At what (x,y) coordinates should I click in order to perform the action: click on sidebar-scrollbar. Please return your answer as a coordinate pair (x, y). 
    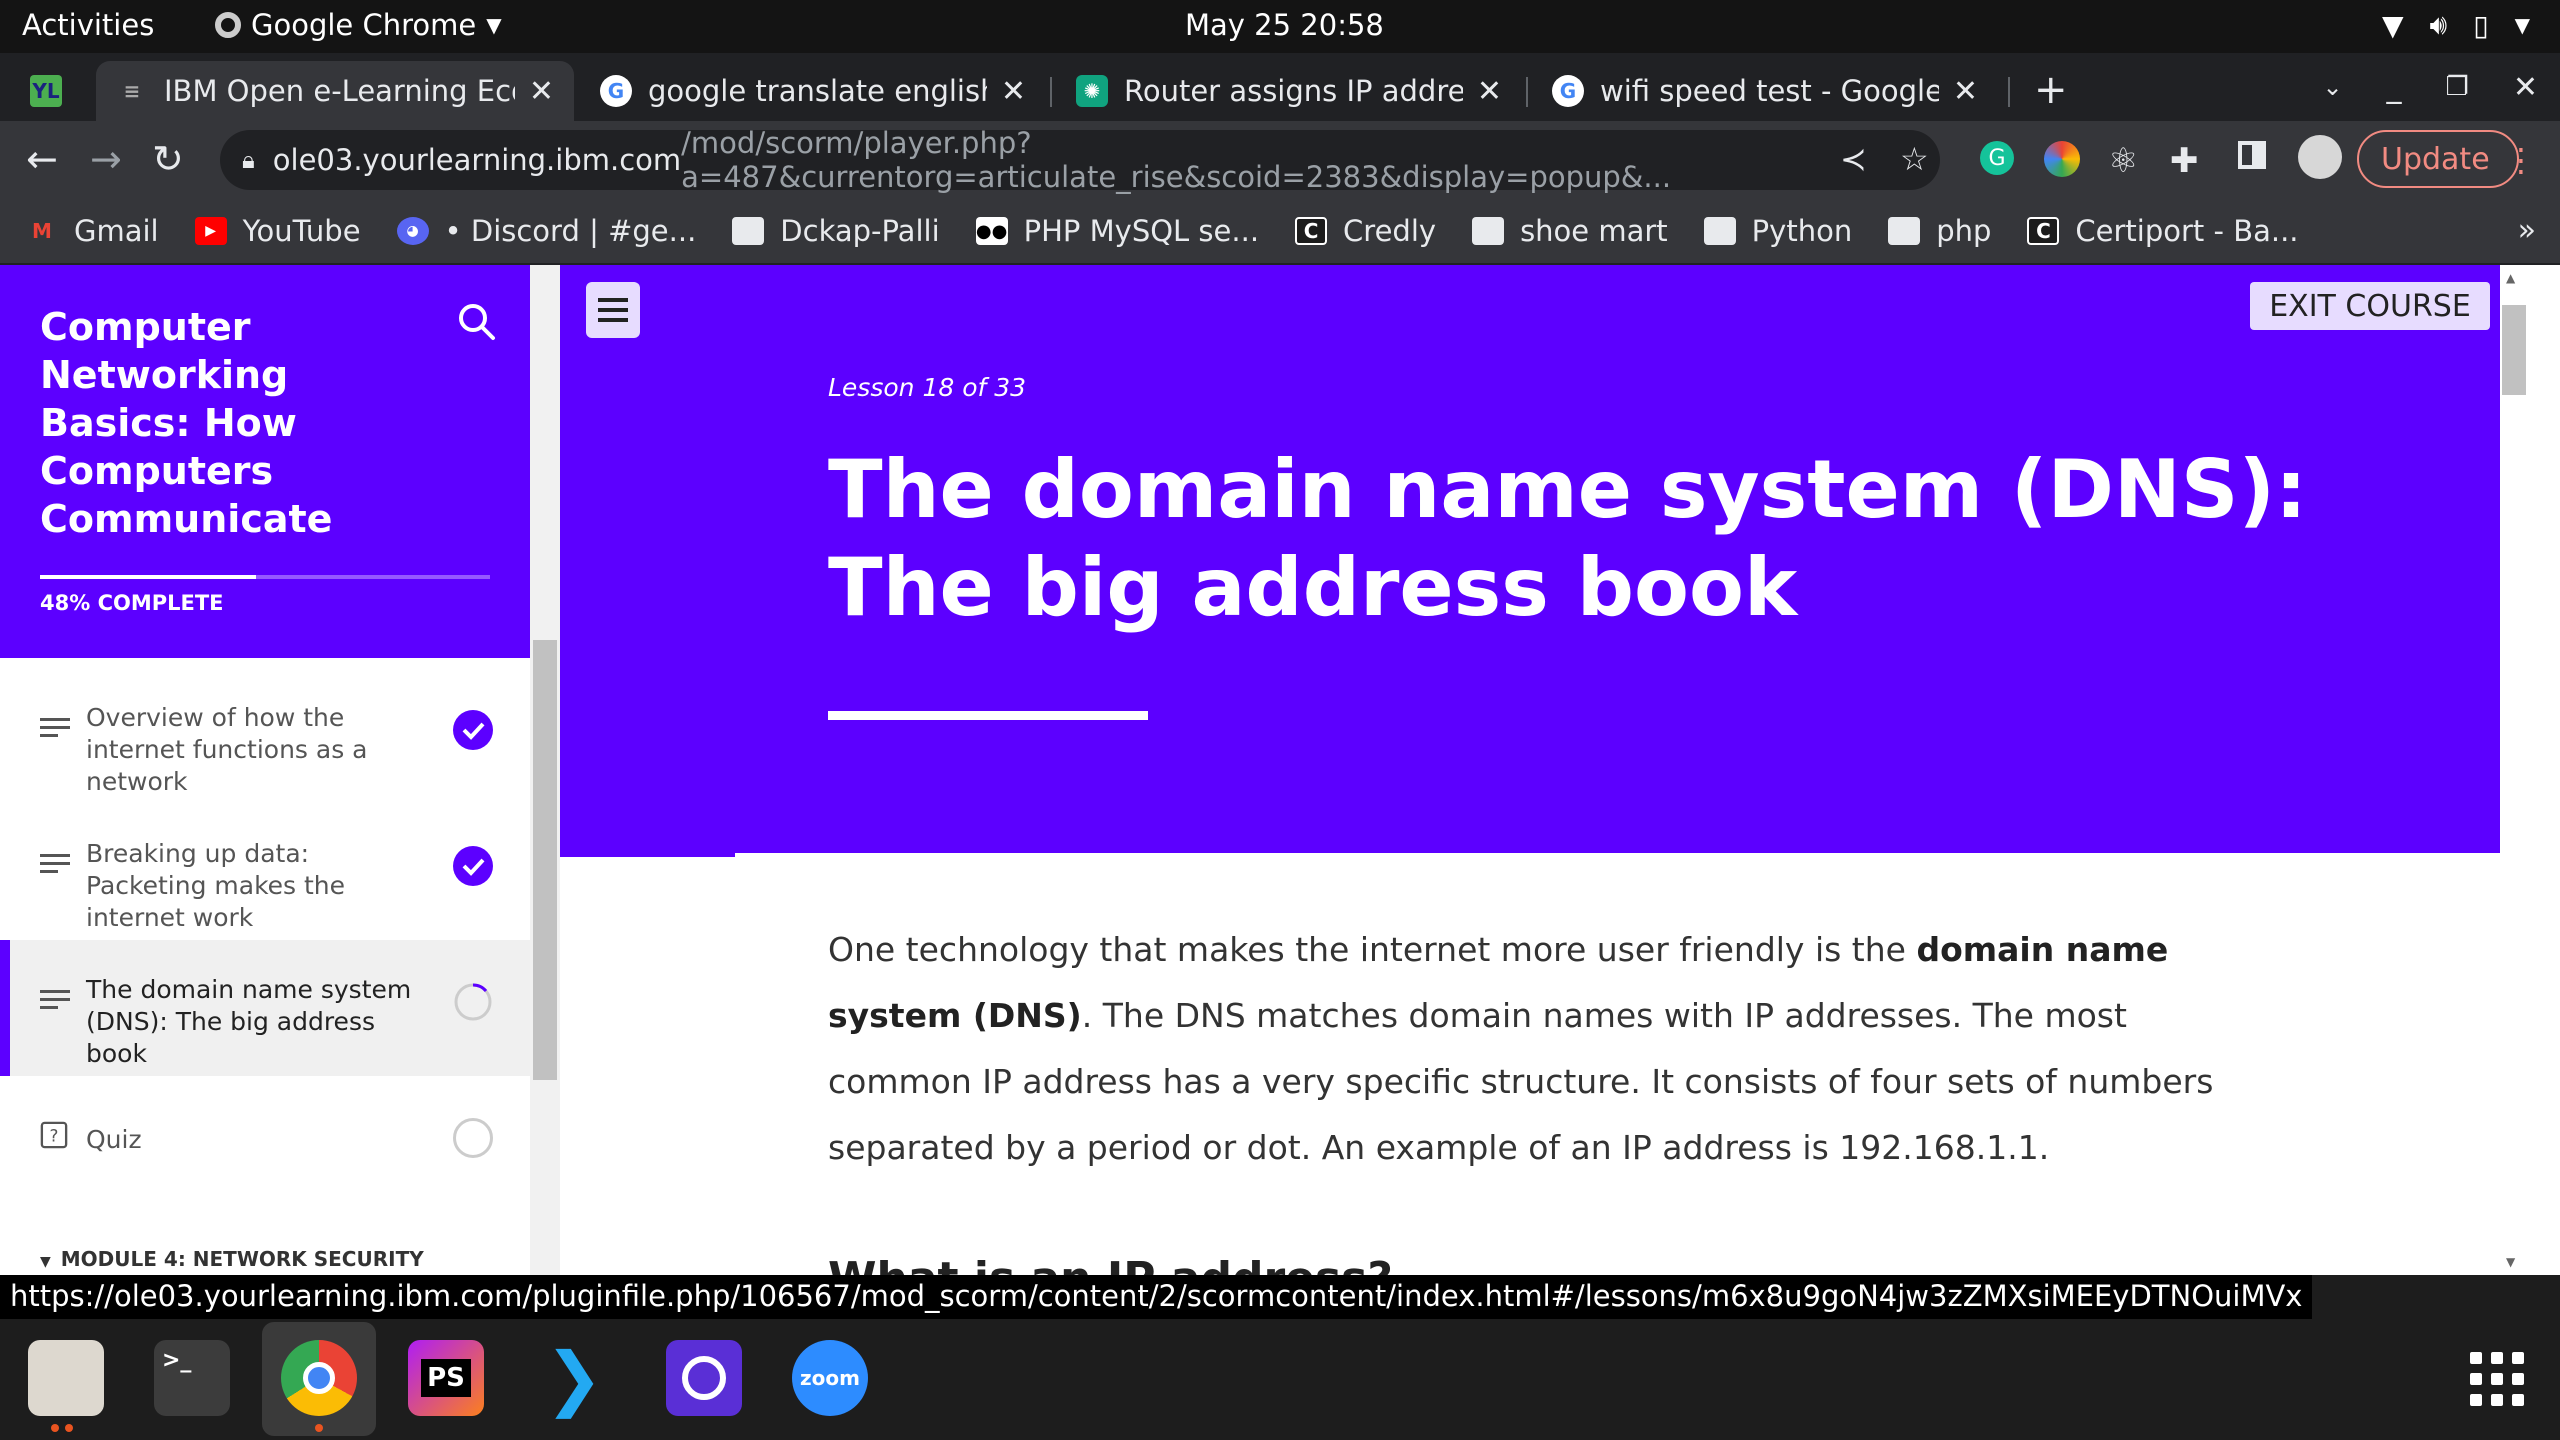
    Looking at the image, I should click on (545, 770).